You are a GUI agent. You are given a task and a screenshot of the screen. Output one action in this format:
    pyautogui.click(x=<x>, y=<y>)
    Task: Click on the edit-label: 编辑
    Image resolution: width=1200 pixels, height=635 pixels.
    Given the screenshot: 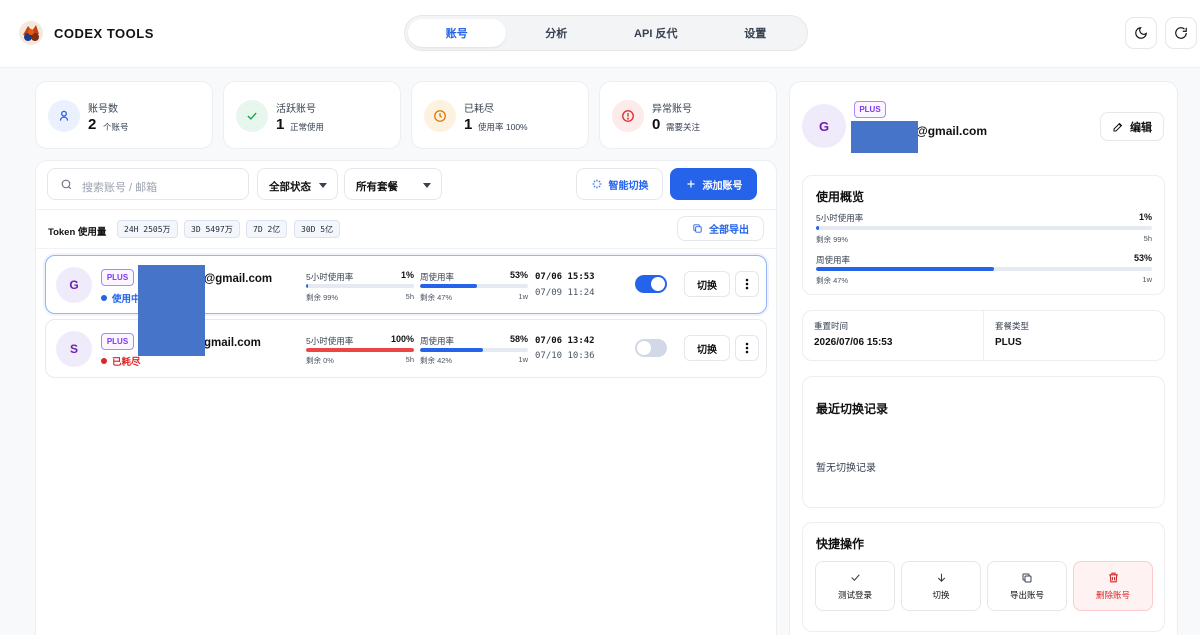 What is the action you would take?
    pyautogui.click(x=1141, y=127)
    